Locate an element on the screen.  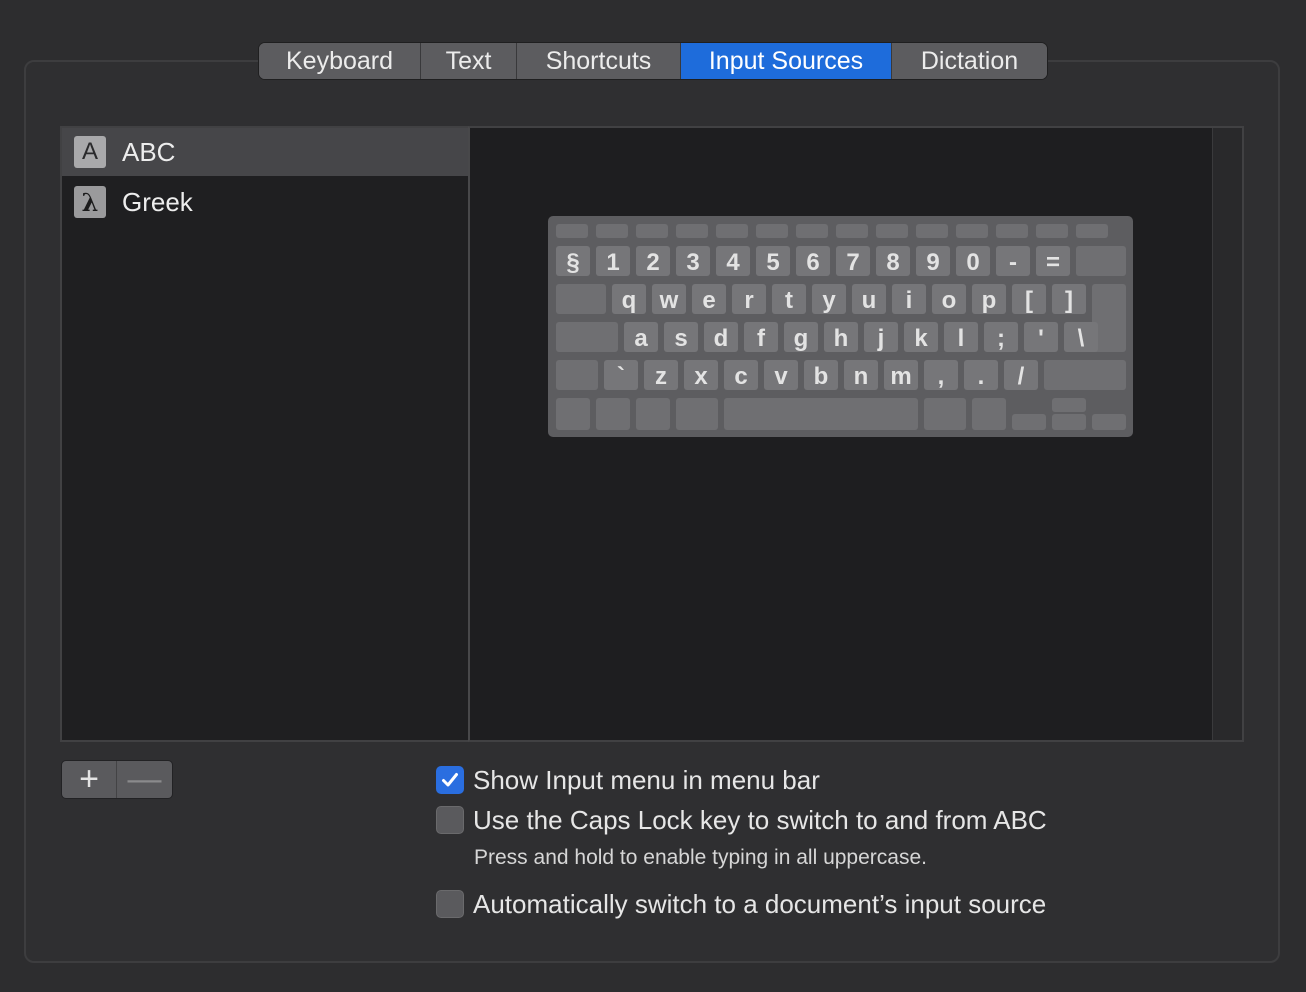
tab-shortcuts: Shortcuts is located at coordinates (599, 61).